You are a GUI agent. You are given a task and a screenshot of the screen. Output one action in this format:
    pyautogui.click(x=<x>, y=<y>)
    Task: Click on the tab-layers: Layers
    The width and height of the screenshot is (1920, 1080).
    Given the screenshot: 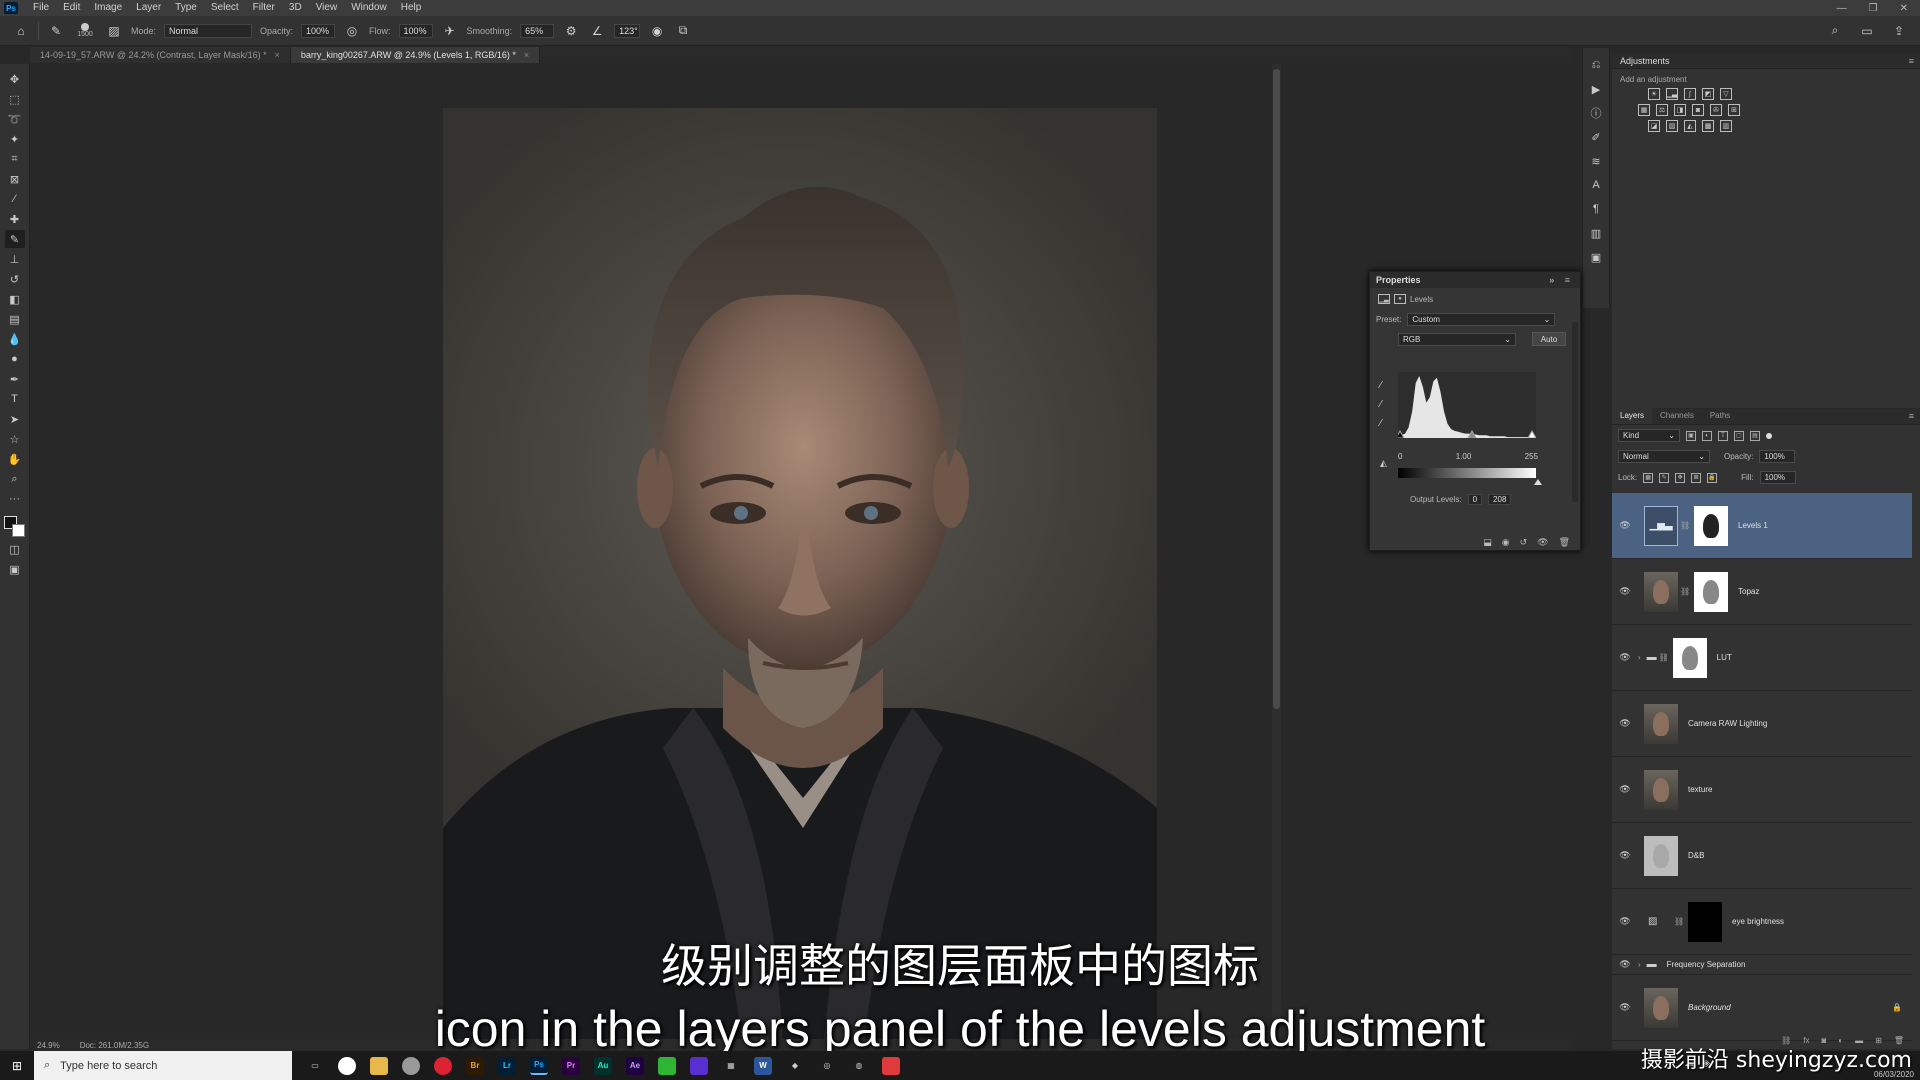 What is the action you would take?
    pyautogui.click(x=1632, y=416)
    